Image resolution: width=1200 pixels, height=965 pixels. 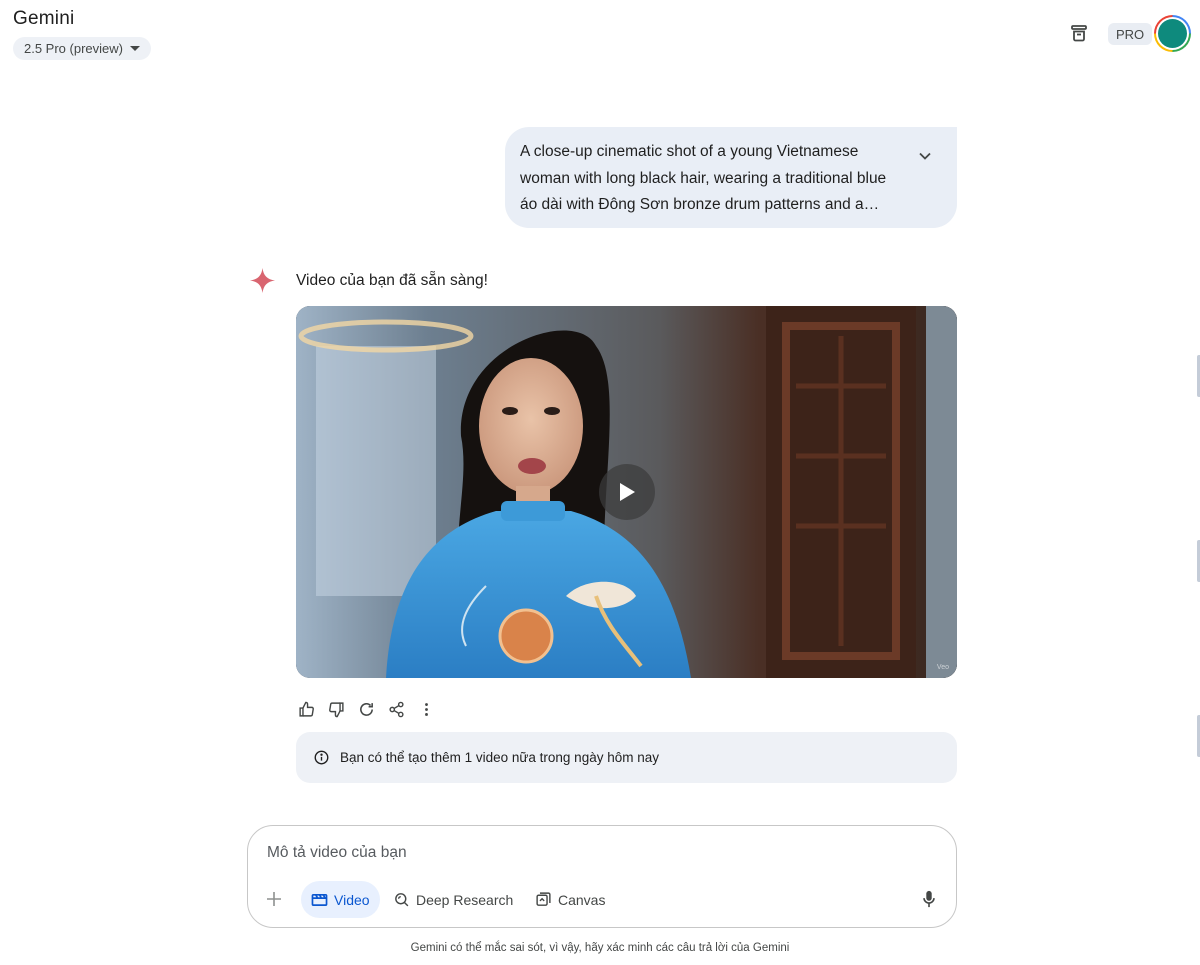 I want to click on response-text: Video của bạn đã sẵn sàng!, so click(x=392, y=280).